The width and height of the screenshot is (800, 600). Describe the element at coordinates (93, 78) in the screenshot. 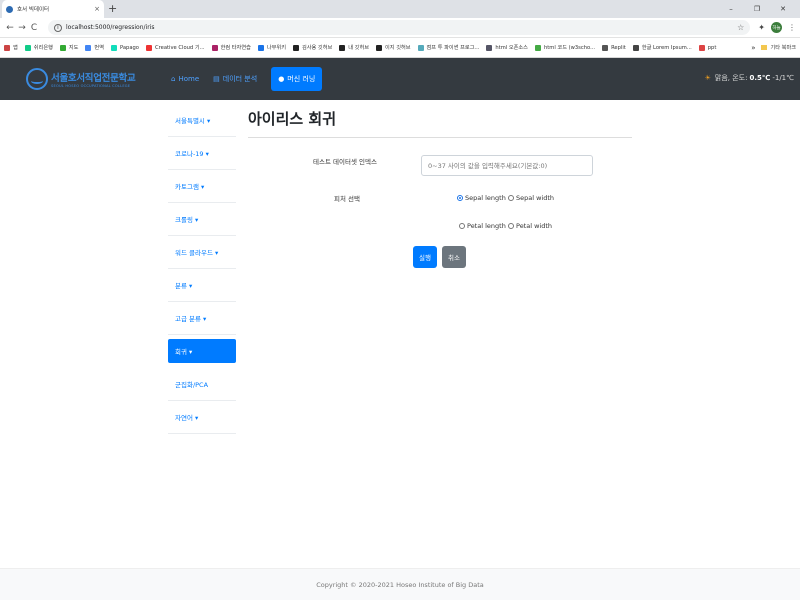

I see `logo-korean: 서울호서직업전문학교` at that location.